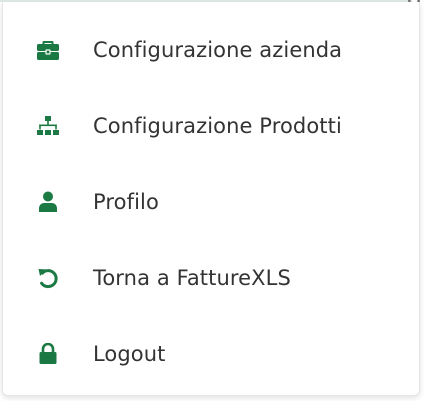  Describe the element at coordinates (126, 202) in the screenshot. I see `menu-item-label: Profilo` at that location.